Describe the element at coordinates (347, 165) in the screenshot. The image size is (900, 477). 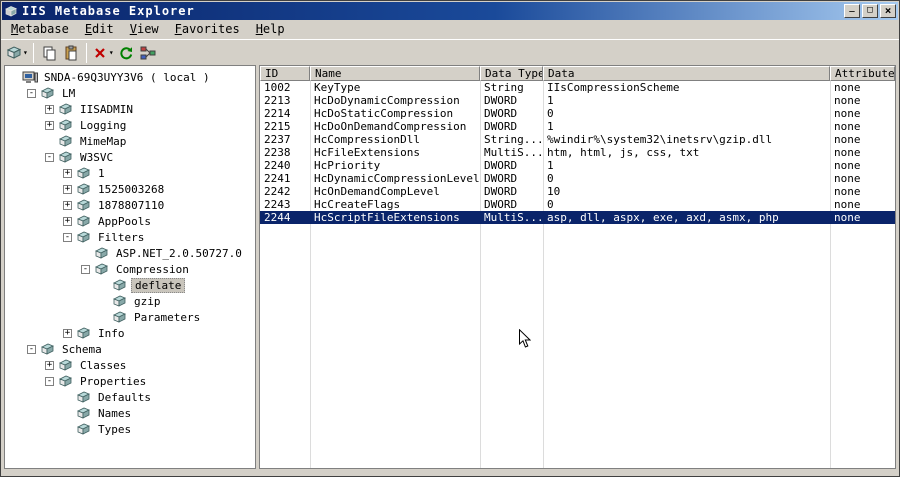
I see `cell-name: HcPriority` at that location.